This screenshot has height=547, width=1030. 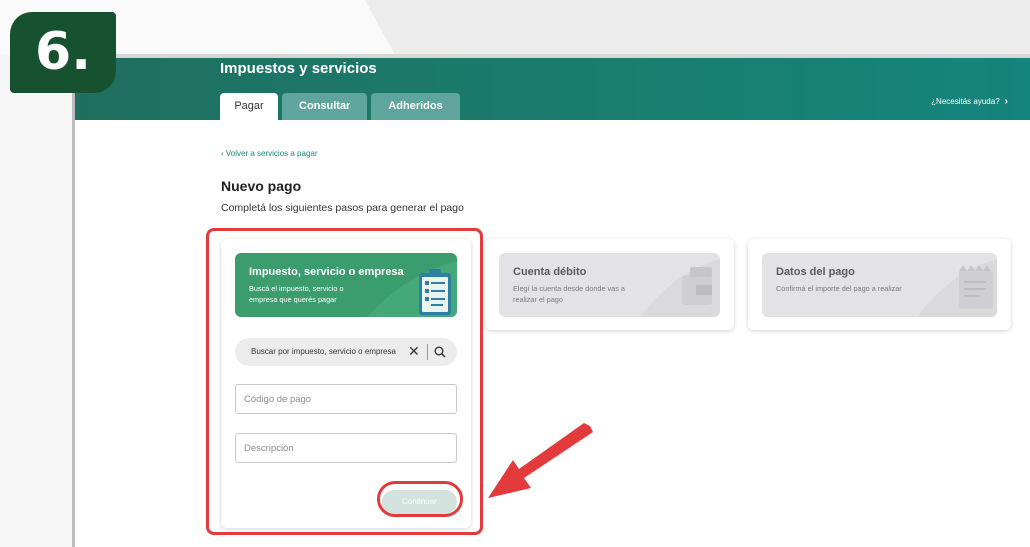 I want to click on back-link-label: Volver a servicios a pagar, so click(x=271, y=153).